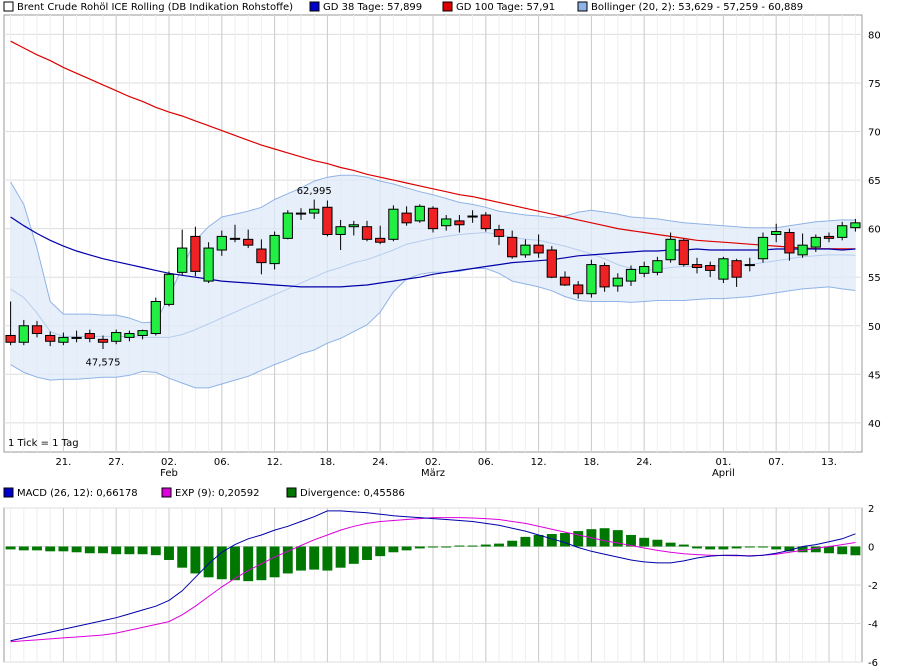 This screenshot has width=907, height=672. Describe the element at coordinates (275, 462) in the screenshot. I see `x-tick-label: 12.` at that location.